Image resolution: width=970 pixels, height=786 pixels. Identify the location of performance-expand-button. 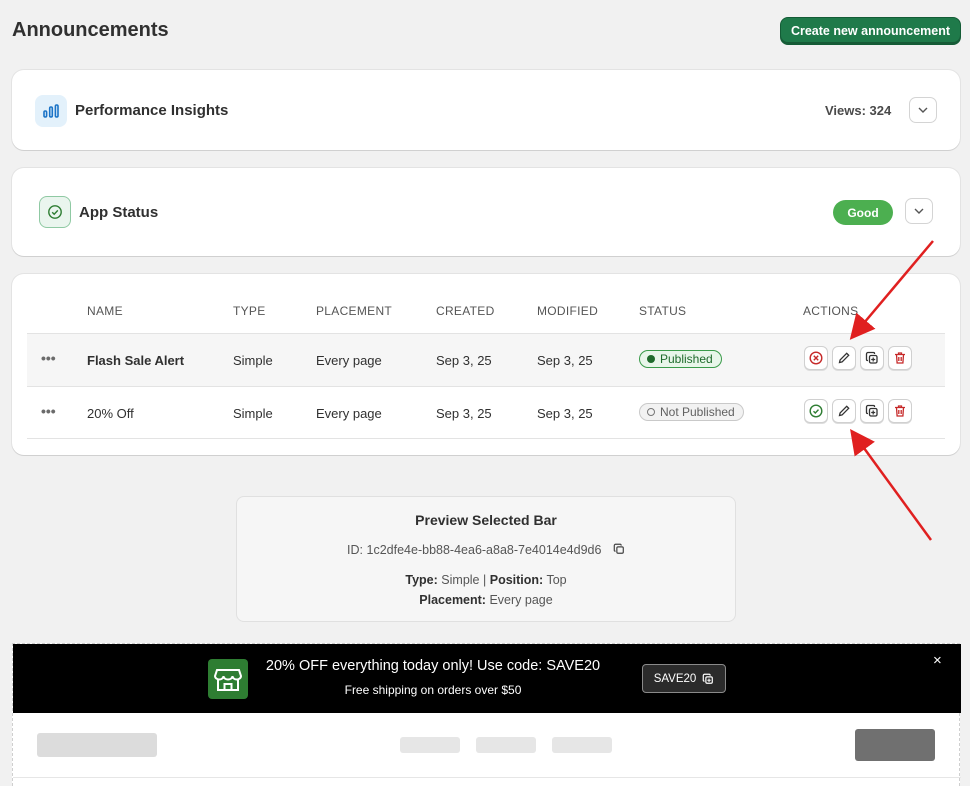
(923, 110).